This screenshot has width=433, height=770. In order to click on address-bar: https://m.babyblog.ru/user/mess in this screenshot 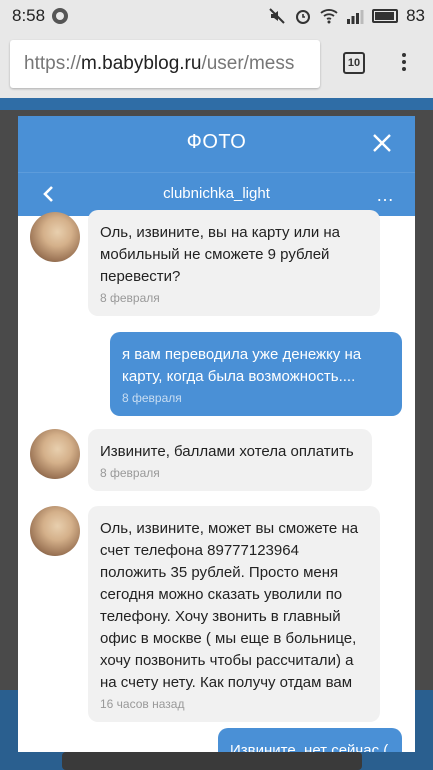, I will do `click(165, 64)`.